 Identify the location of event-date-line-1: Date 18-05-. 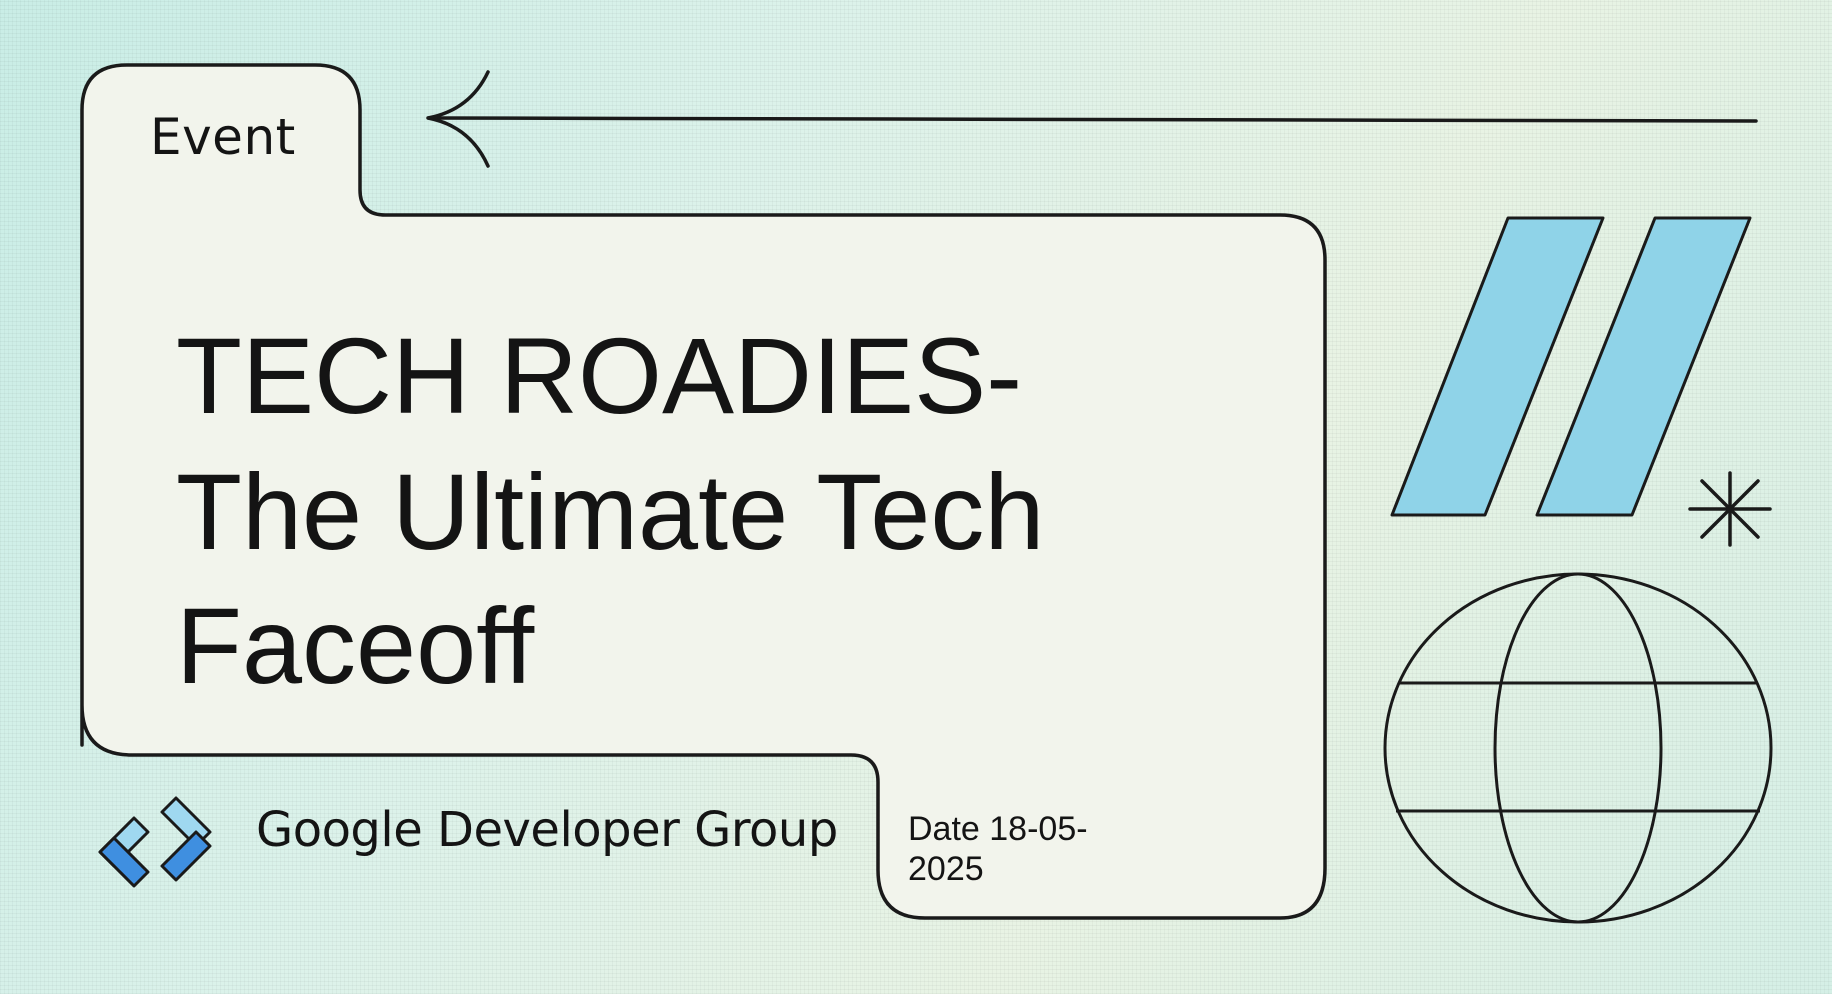
(998, 829).